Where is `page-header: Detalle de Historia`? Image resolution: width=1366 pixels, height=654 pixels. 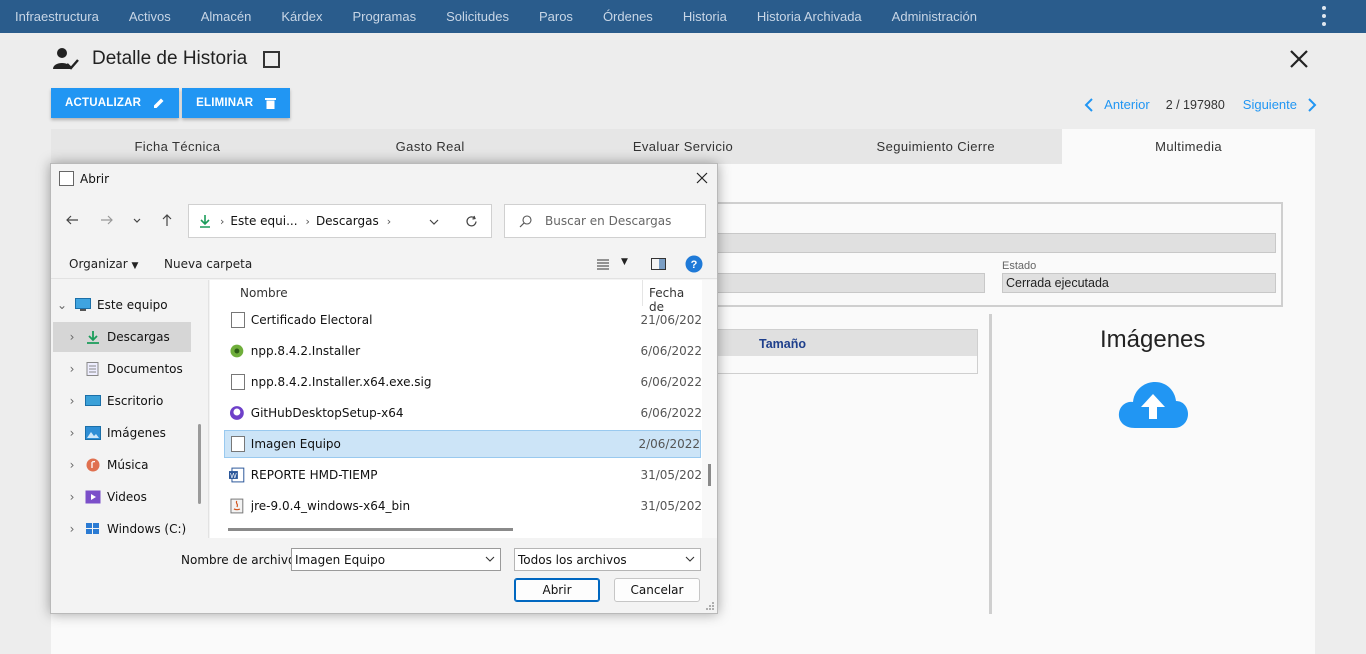
page-header: Detalle de Historia is located at coordinates (166, 59).